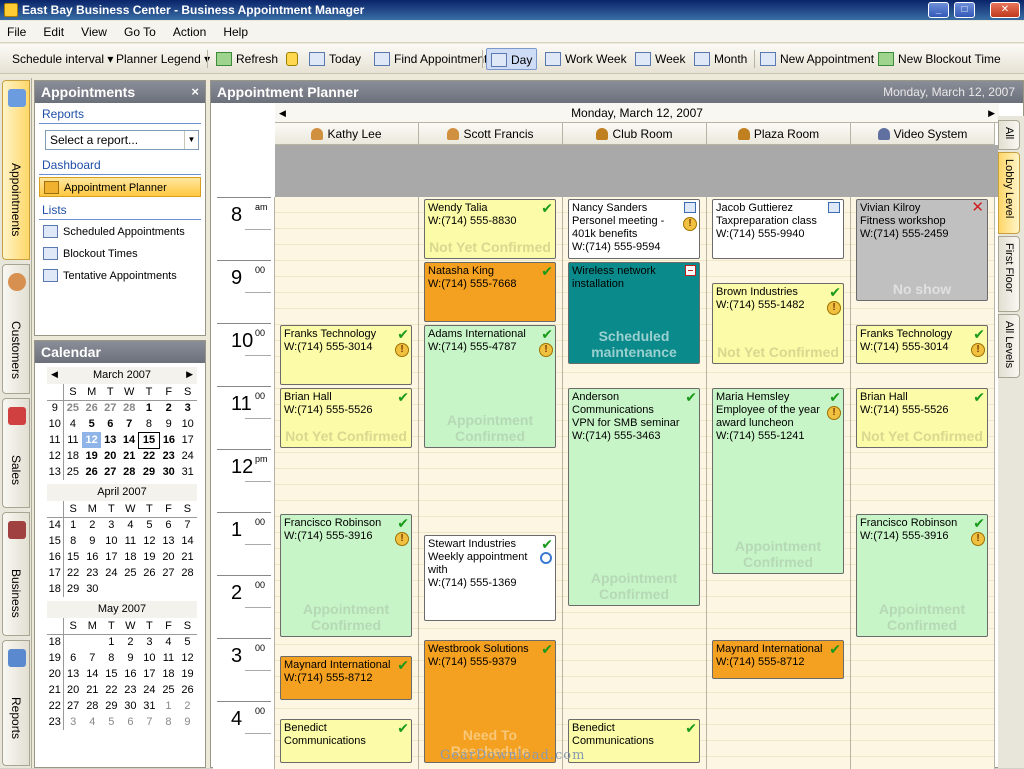 This screenshot has width=1024, height=769. What do you see at coordinates (1009, 274) in the screenshot?
I see `tab-first-floor: First Floor` at bounding box center [1009, 274].